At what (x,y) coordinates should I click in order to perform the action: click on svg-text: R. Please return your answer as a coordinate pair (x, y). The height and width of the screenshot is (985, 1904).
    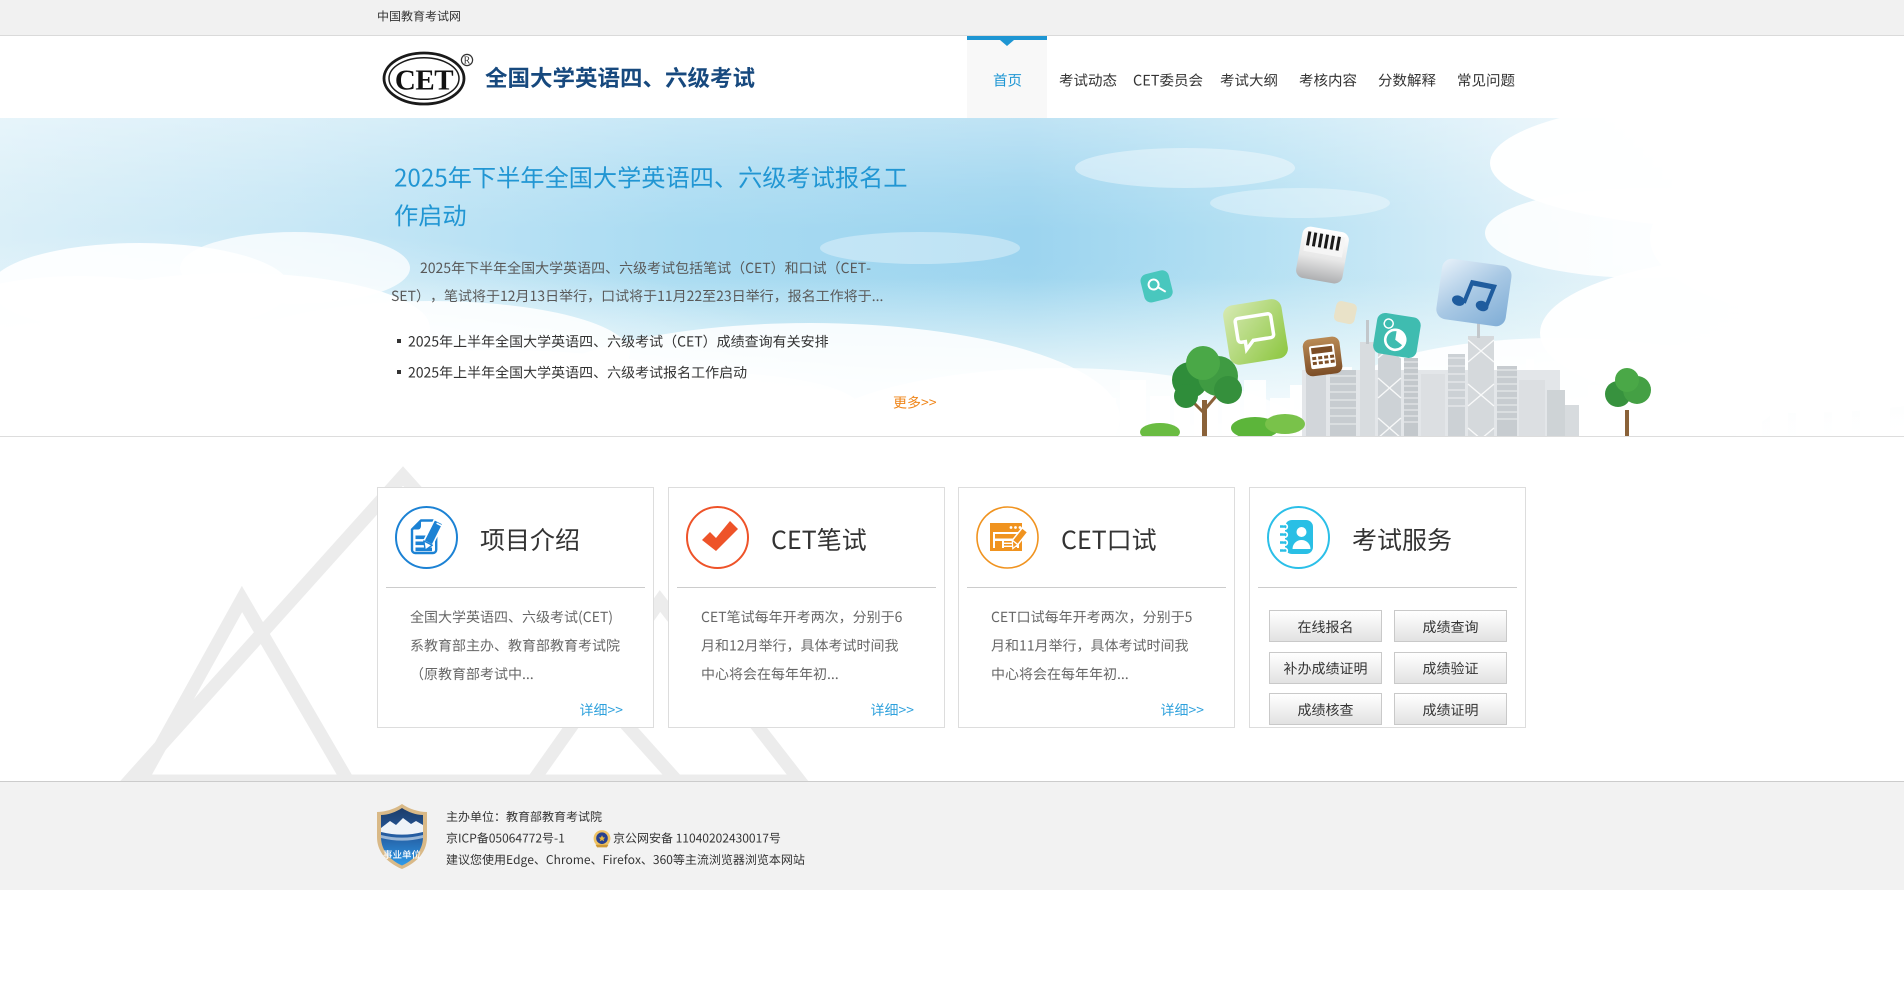
    Looking at the image, I should click on (467, 61).